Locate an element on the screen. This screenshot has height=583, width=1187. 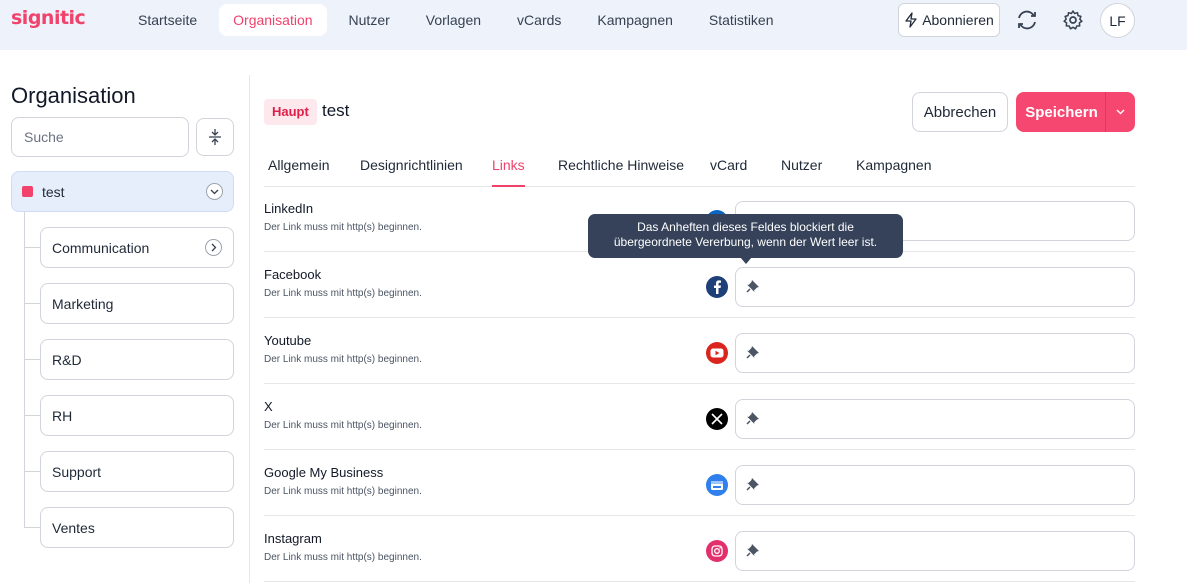
sync-button is located at coordinates (1027, 20).